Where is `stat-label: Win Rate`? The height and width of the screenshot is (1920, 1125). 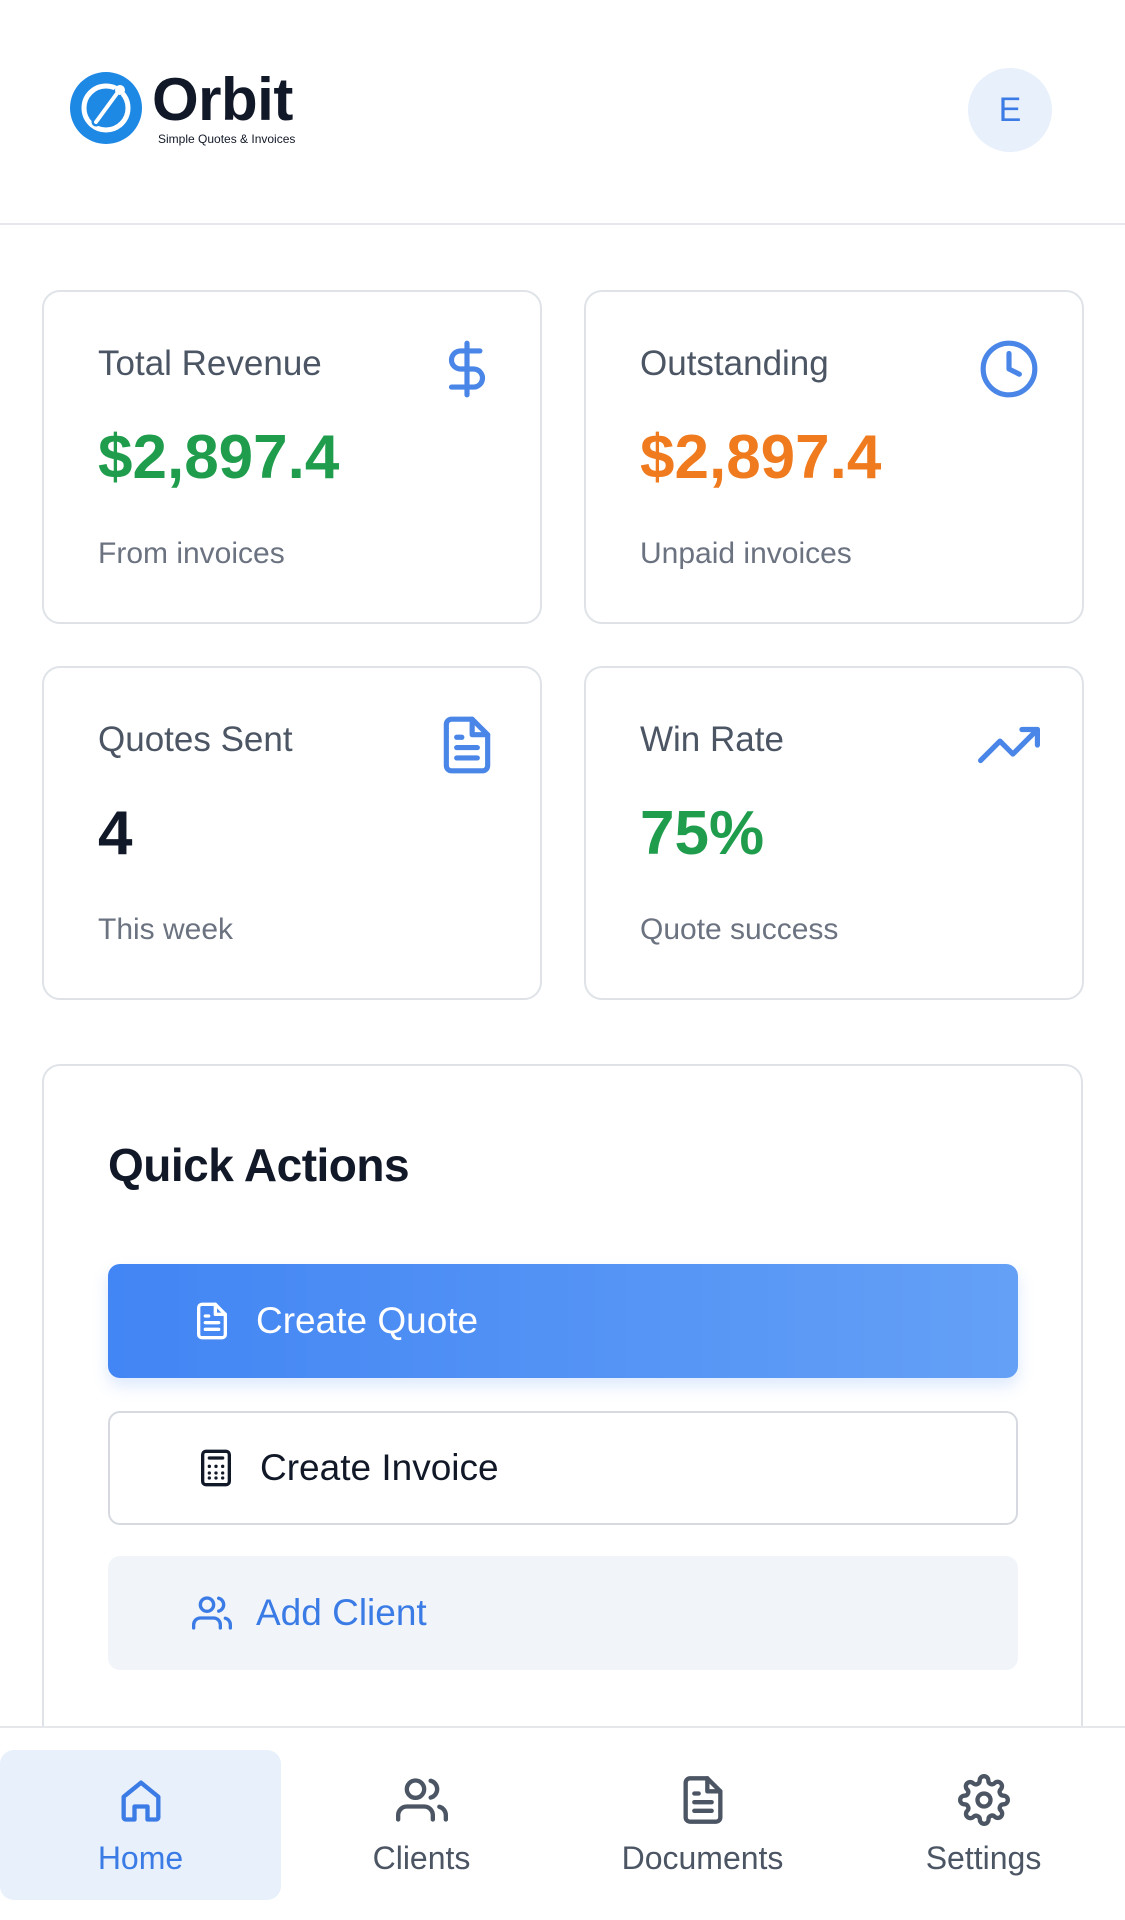
stat-label: Win Rate is located at coordinates (712, 739).